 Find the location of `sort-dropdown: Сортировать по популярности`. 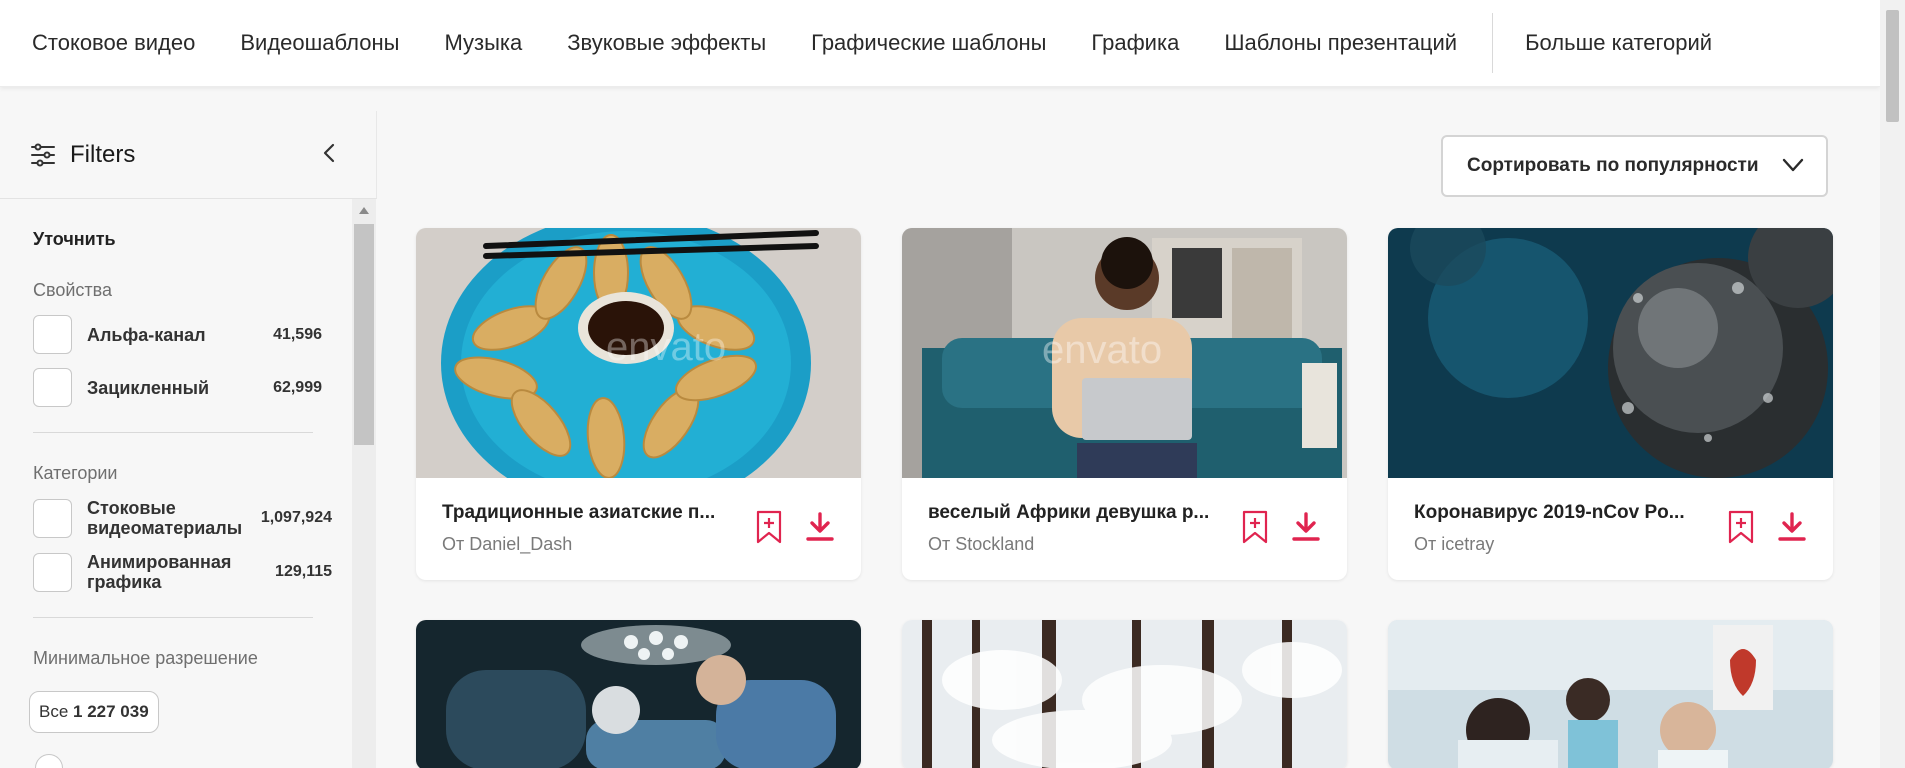

sort-dropdown: Сортировать по популярности is located at coordinates (1634, 166).